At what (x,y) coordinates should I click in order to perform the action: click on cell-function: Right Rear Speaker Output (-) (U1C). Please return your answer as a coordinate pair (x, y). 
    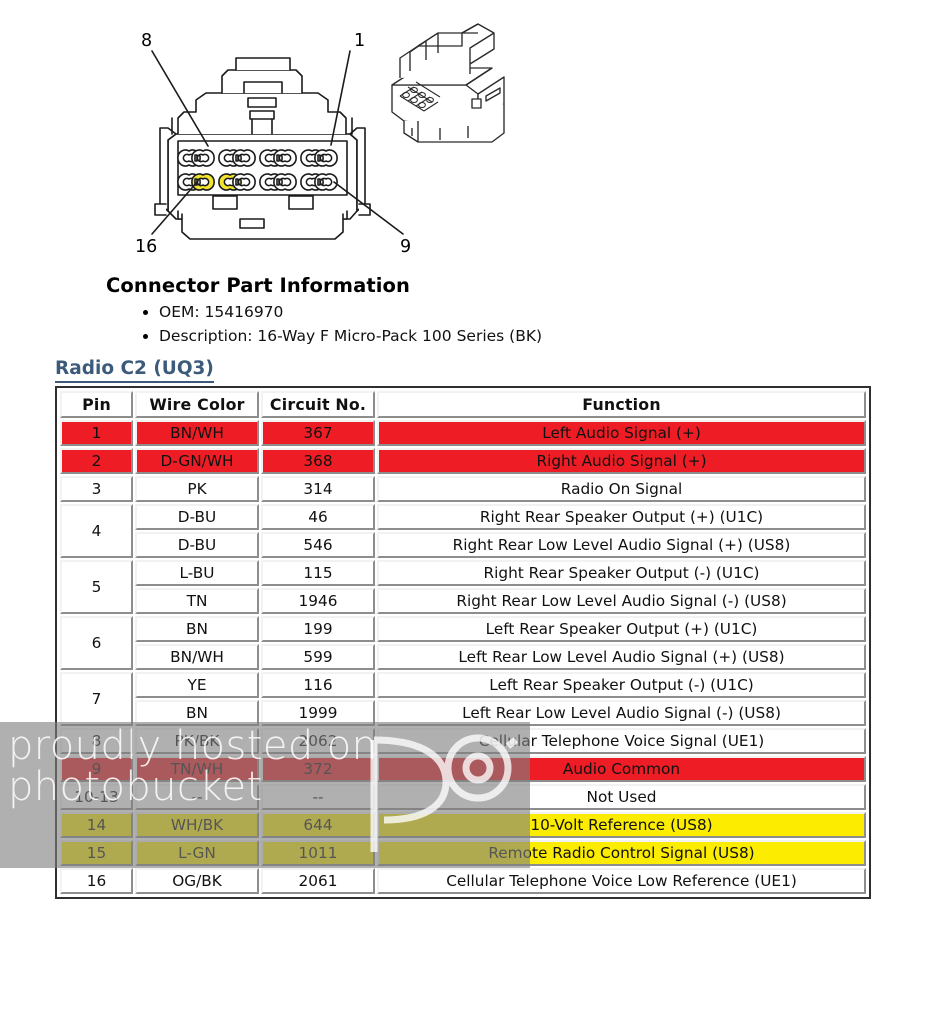
    Looking at the image, I should click on (621, 573).